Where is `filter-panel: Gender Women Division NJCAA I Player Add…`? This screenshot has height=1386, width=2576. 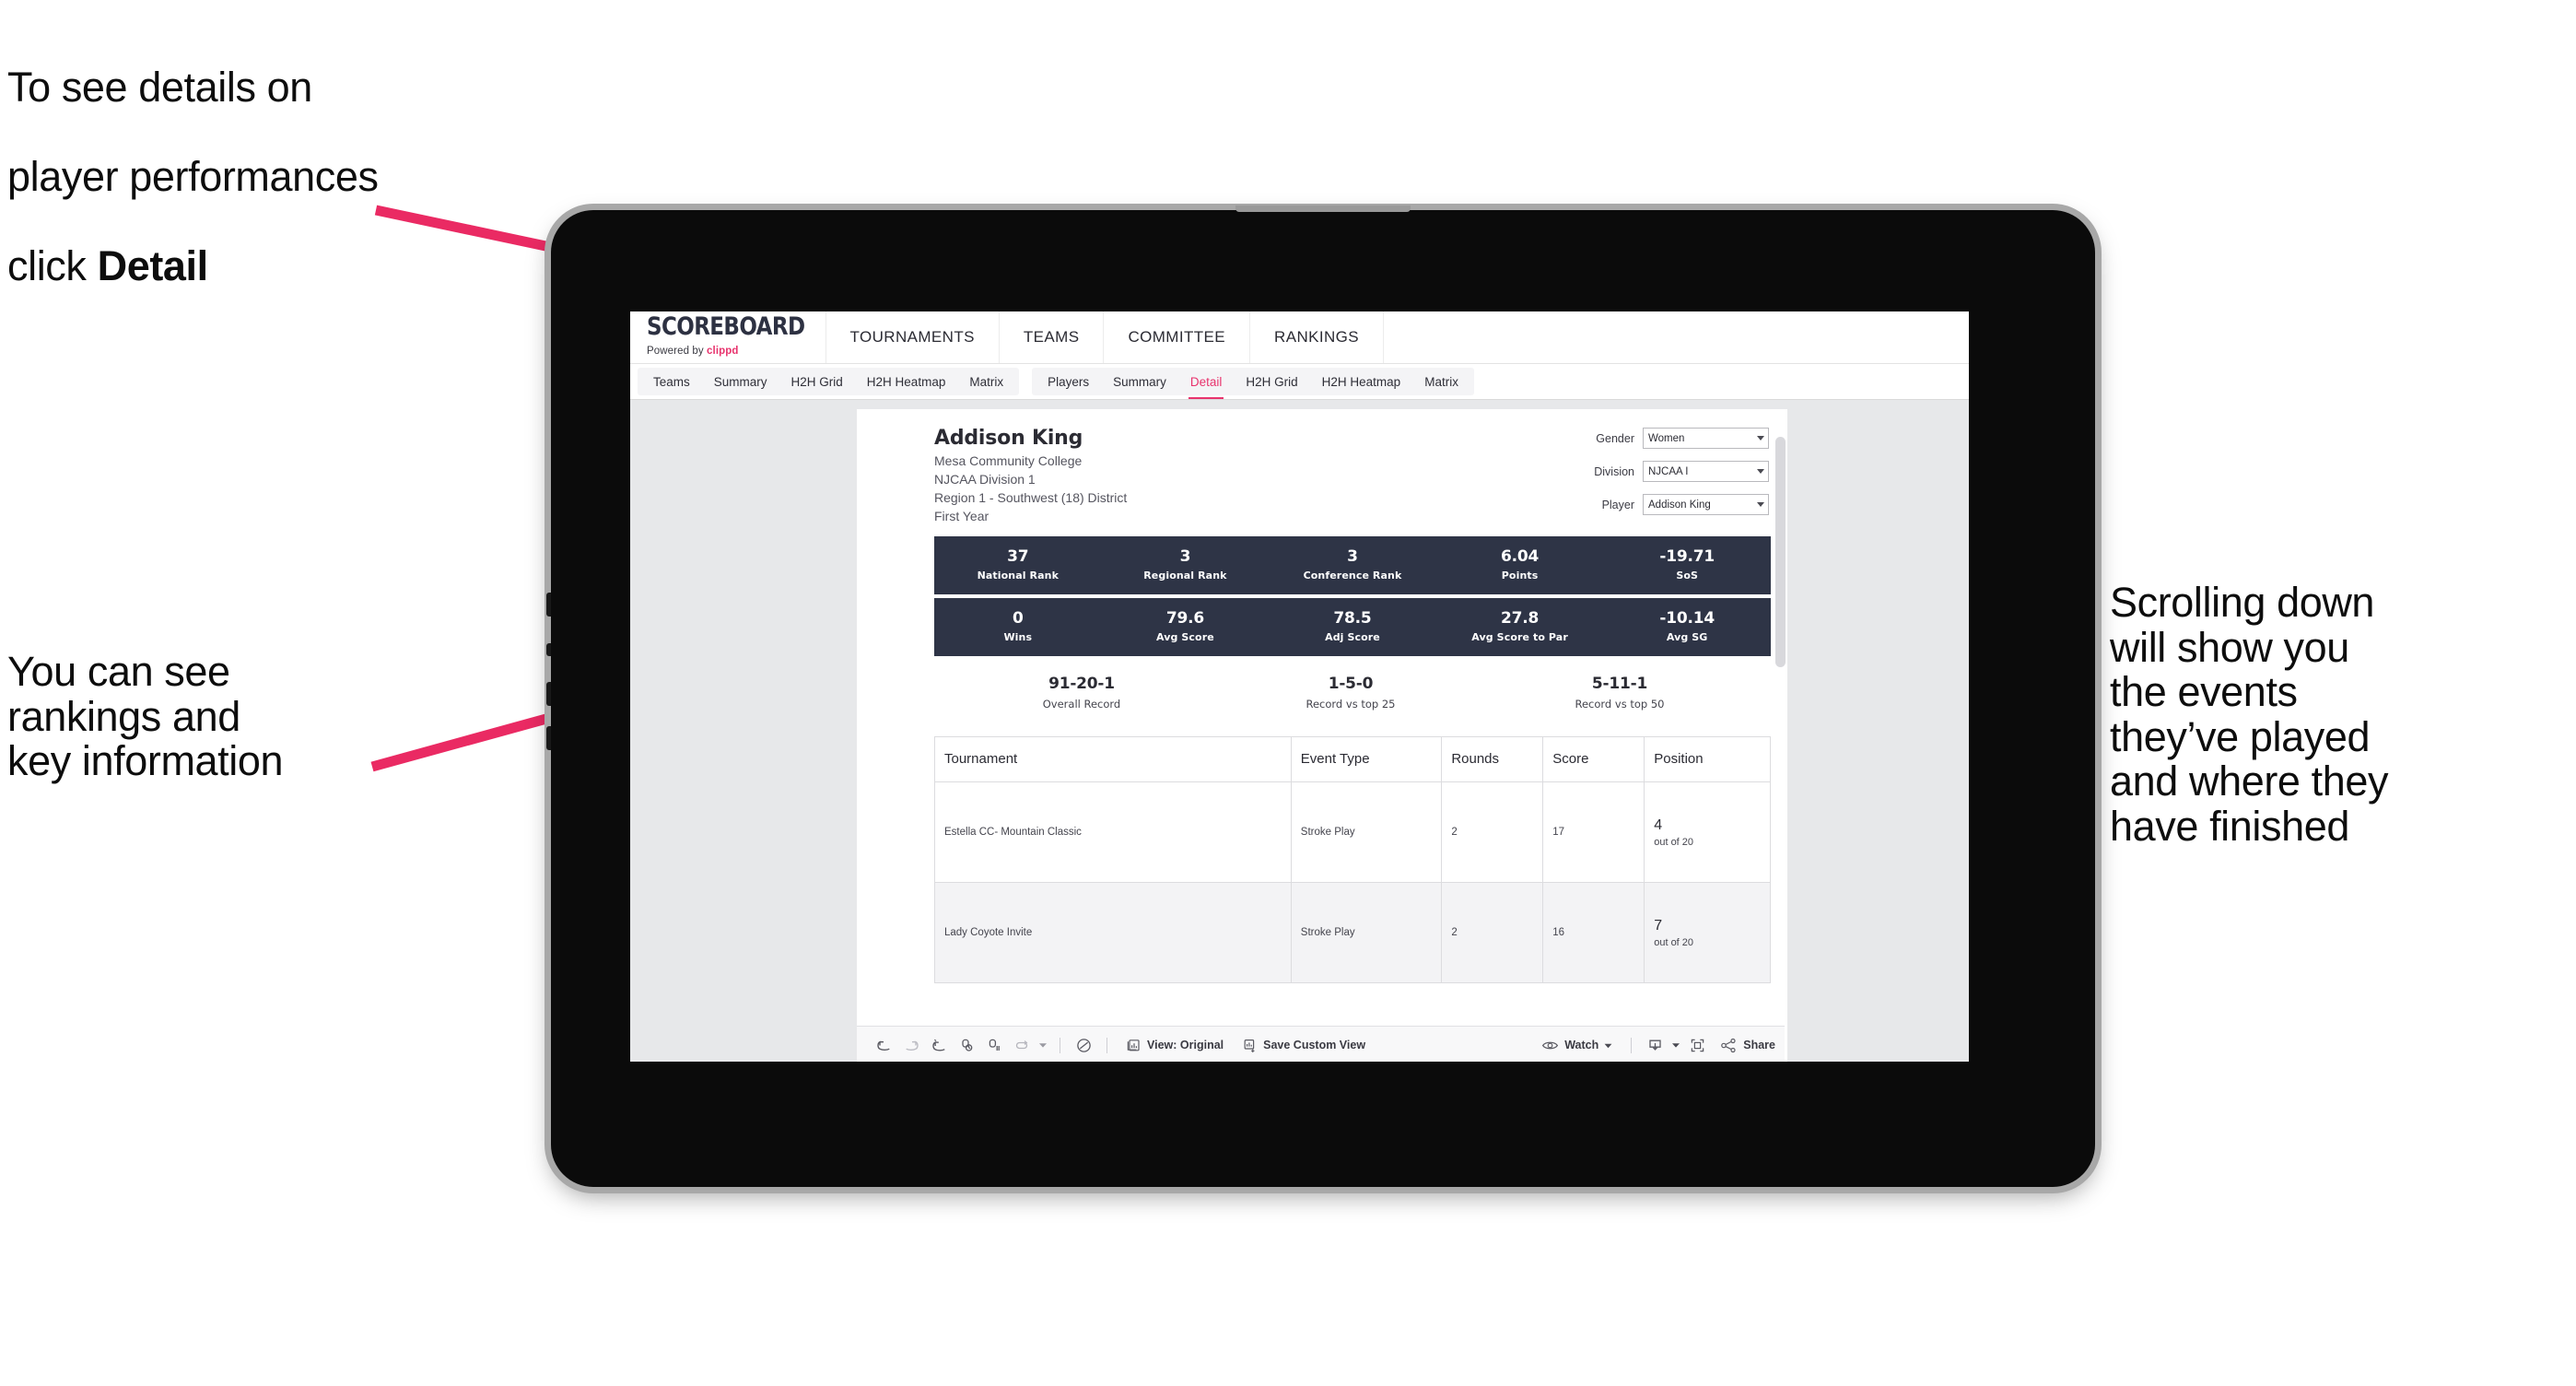 filter-panel: Gender Women Division NJCAA I Player Add… is located at coordinates (1670, 477).